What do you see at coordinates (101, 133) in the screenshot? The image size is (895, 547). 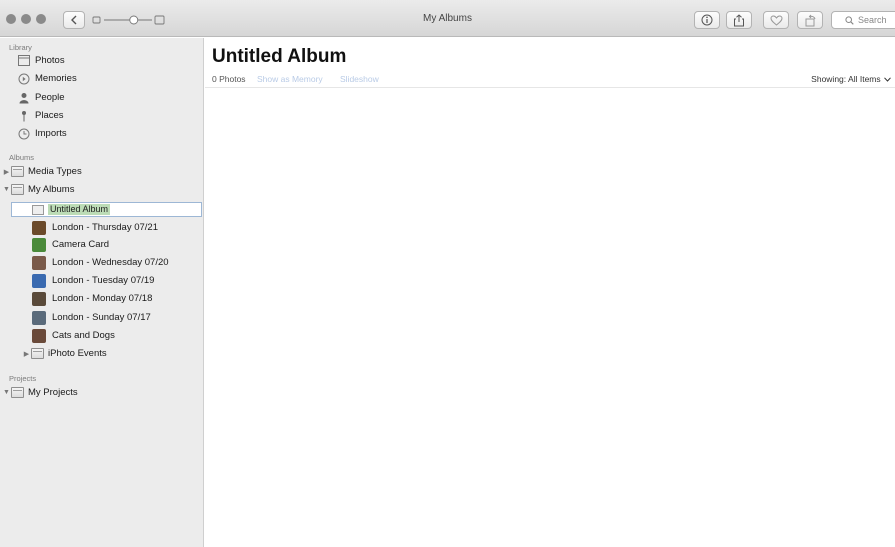 I see `sidebar-item-imports: Imports` at bounding box center [101, 133].